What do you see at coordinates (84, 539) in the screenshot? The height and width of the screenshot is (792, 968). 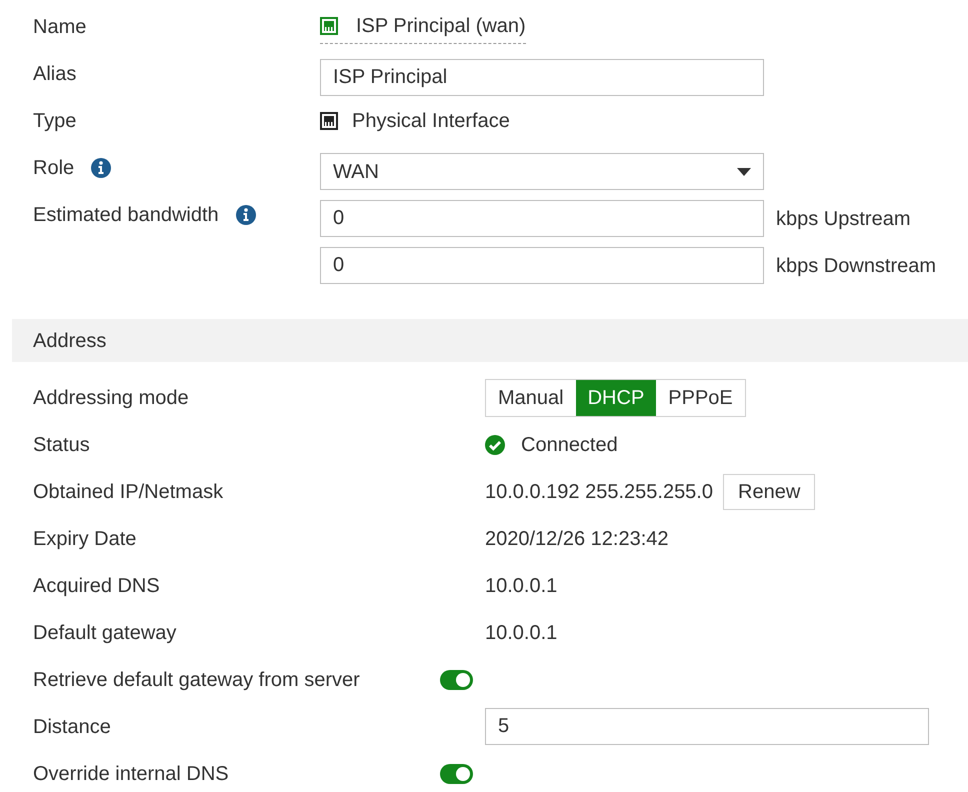 I see `field-label: Expiry Date` at bounding box center [84, 539].